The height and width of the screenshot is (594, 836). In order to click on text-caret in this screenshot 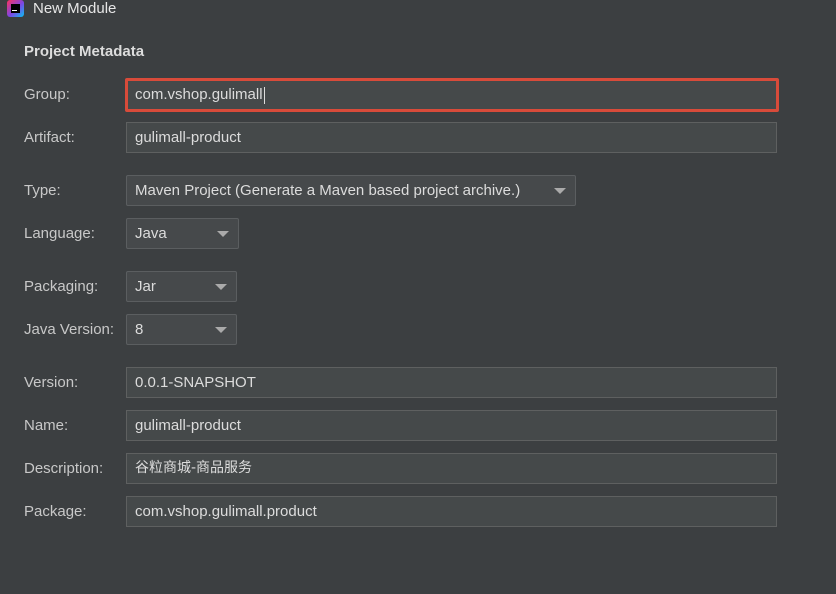, I will do `click(264, 95)`.